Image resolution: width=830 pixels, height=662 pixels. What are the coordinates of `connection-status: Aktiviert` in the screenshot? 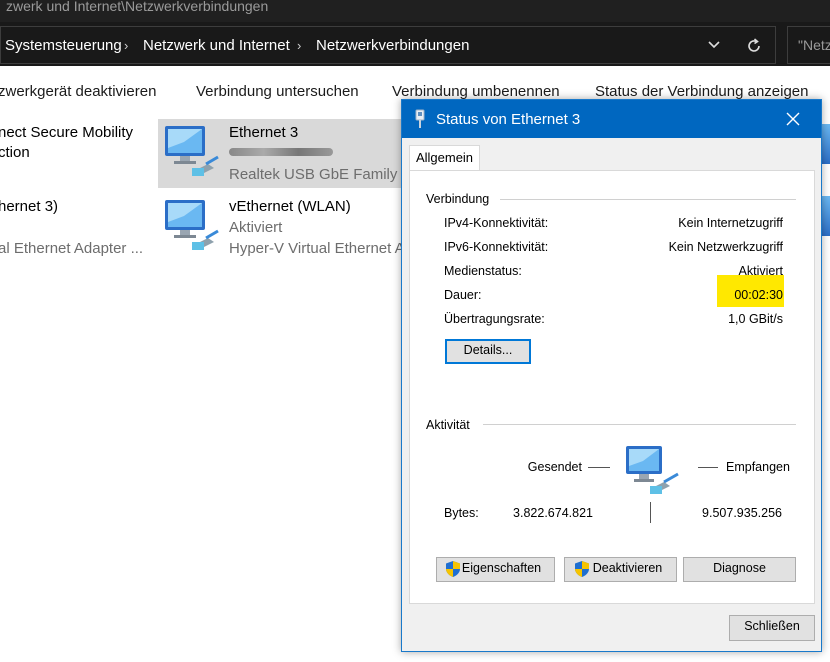 It's located at (256, 227).